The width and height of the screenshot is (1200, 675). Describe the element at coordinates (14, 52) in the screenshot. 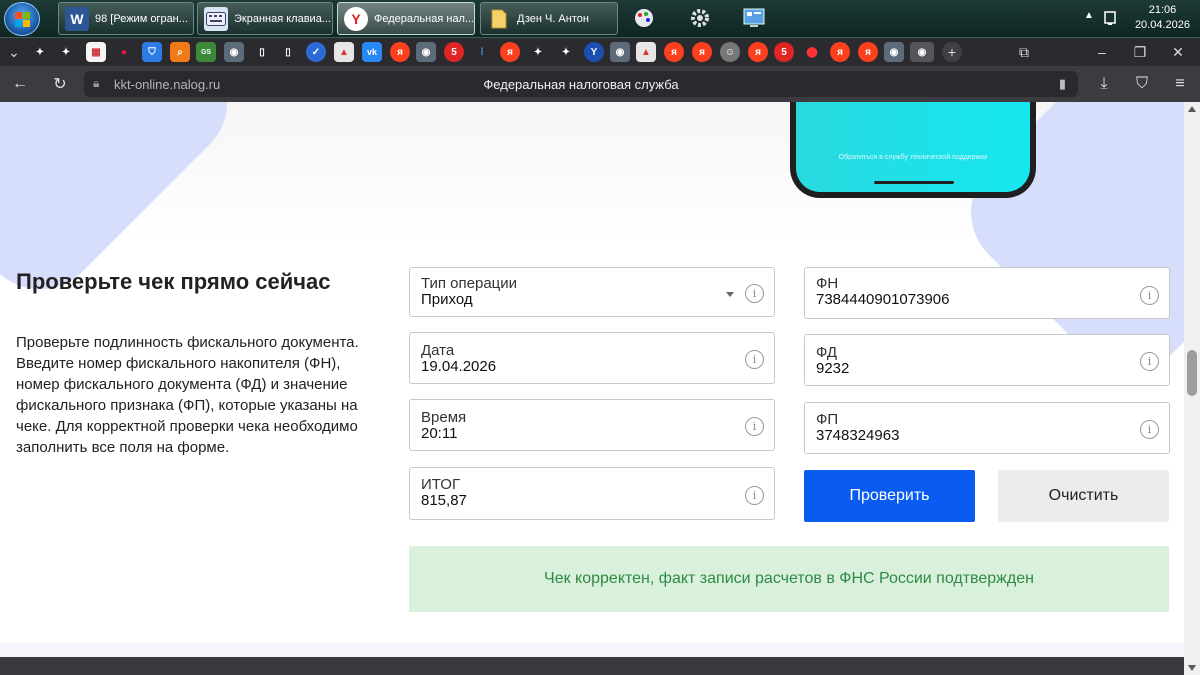

I see `tab-list-icon: ⌄` at that location.